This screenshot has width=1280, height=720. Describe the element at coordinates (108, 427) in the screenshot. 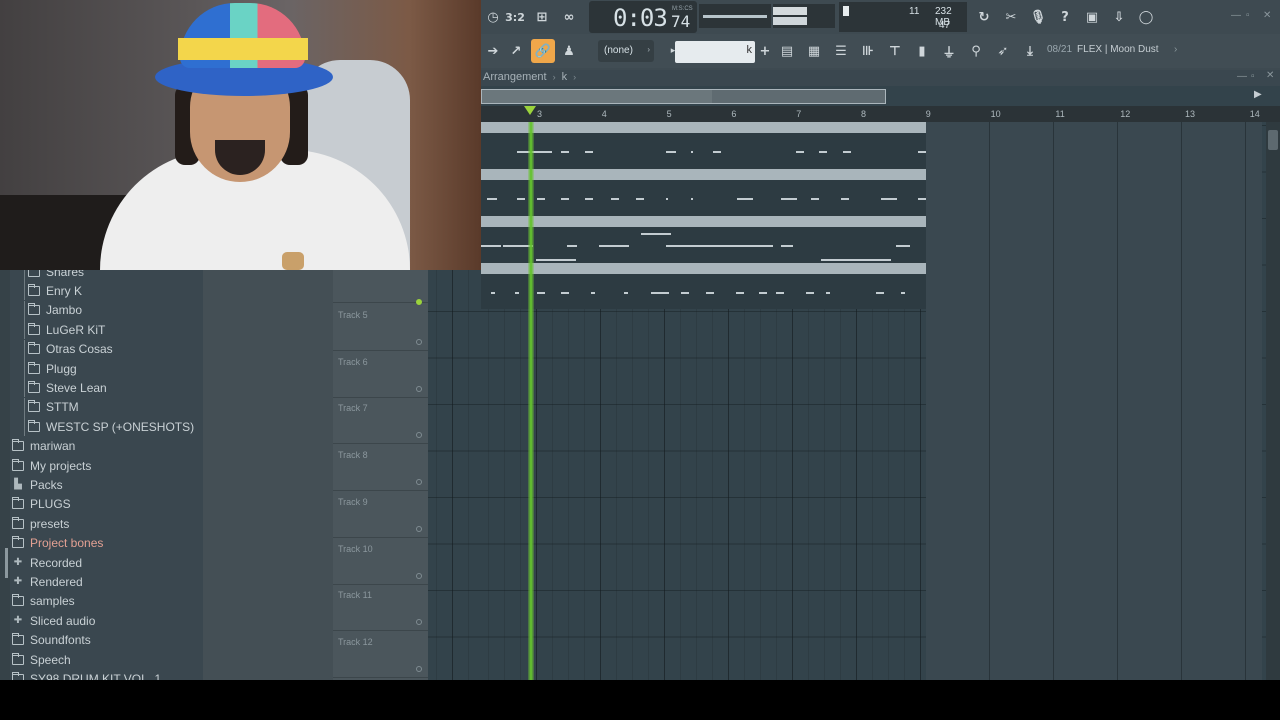

I see `browser-item: WESTC SP (+ONESHOTS)` at that location.